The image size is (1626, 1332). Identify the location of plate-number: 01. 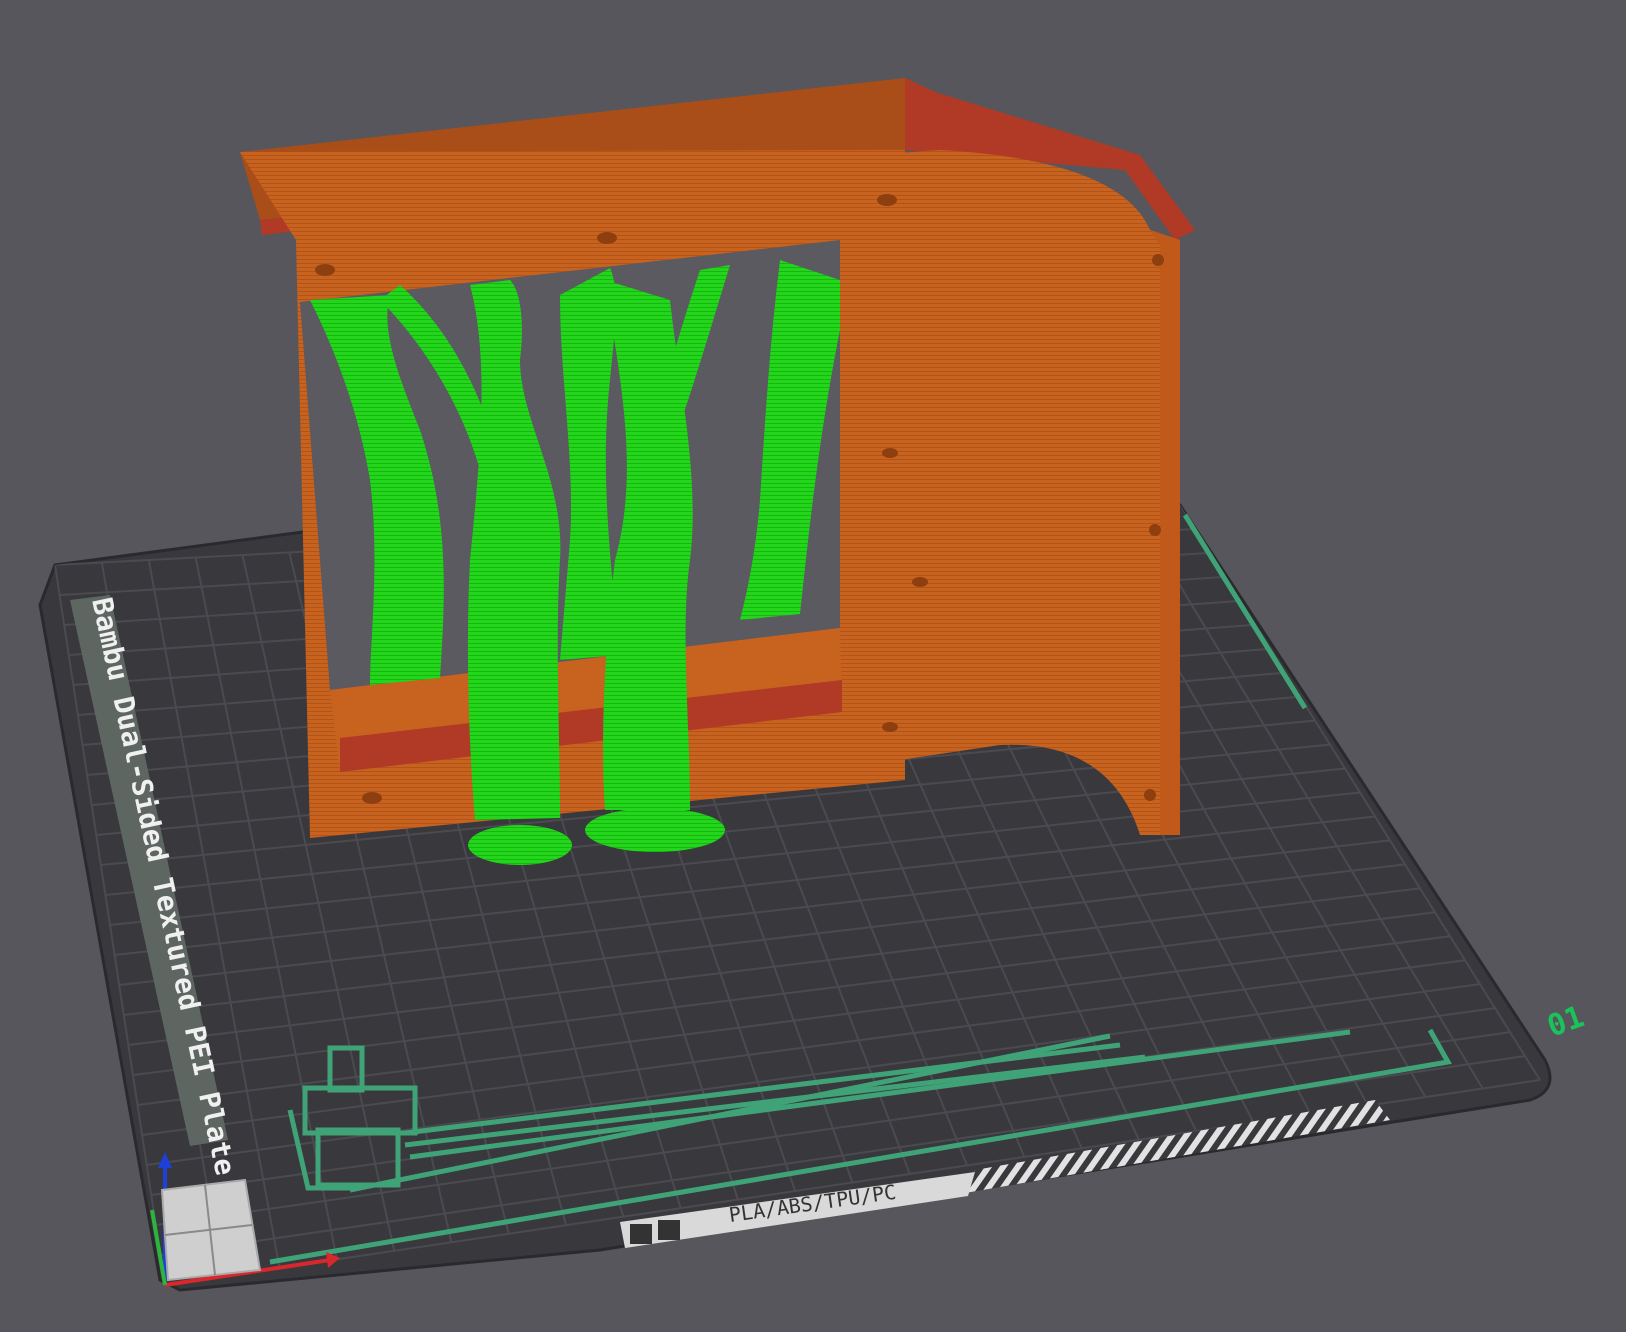
(1566, 1021).